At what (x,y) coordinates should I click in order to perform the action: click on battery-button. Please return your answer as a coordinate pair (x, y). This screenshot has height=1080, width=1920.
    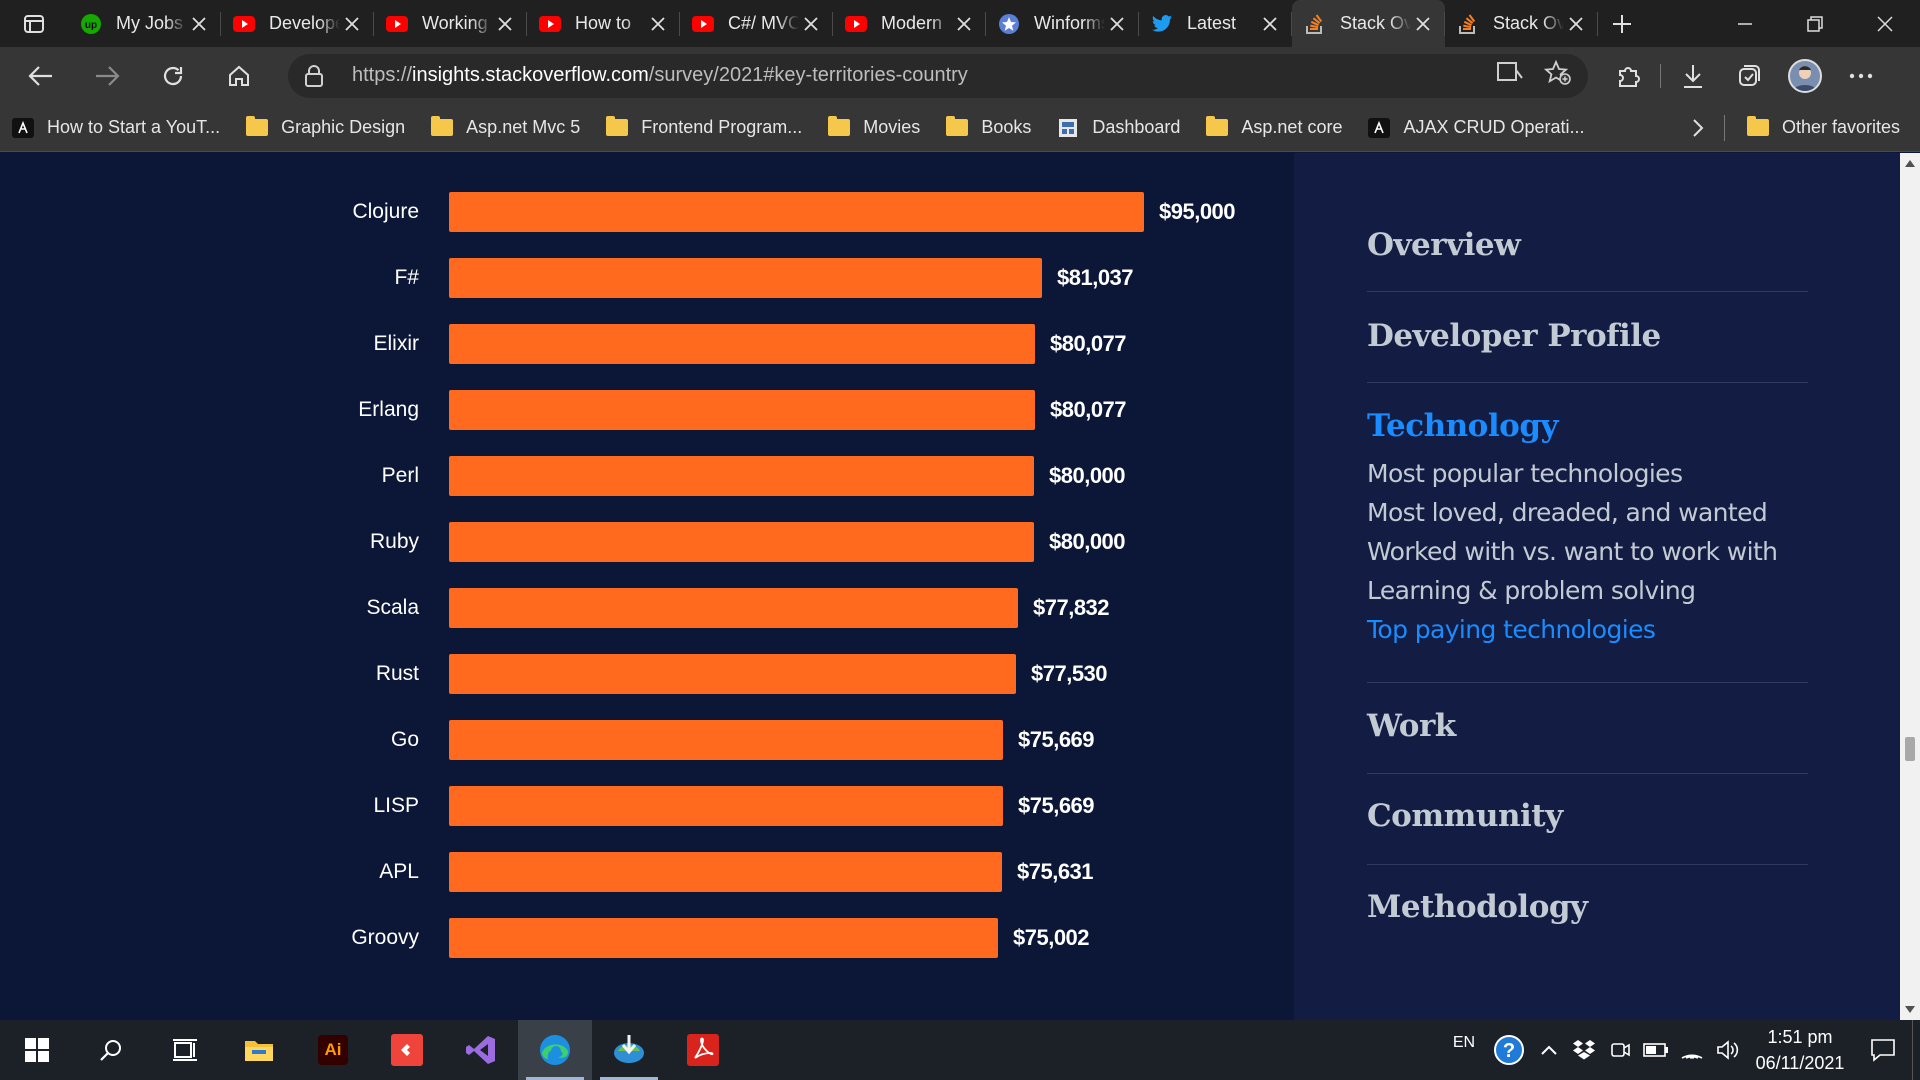
    Looking at the image, I should click on (1656, 1050).